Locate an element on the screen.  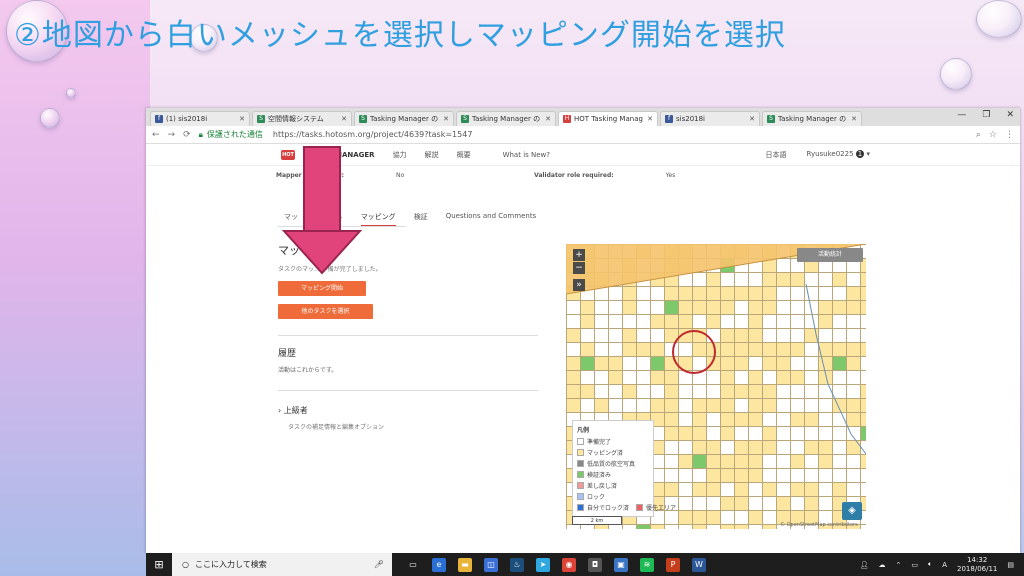
photos-icon: ▣ is located at coordinates (621, 564).